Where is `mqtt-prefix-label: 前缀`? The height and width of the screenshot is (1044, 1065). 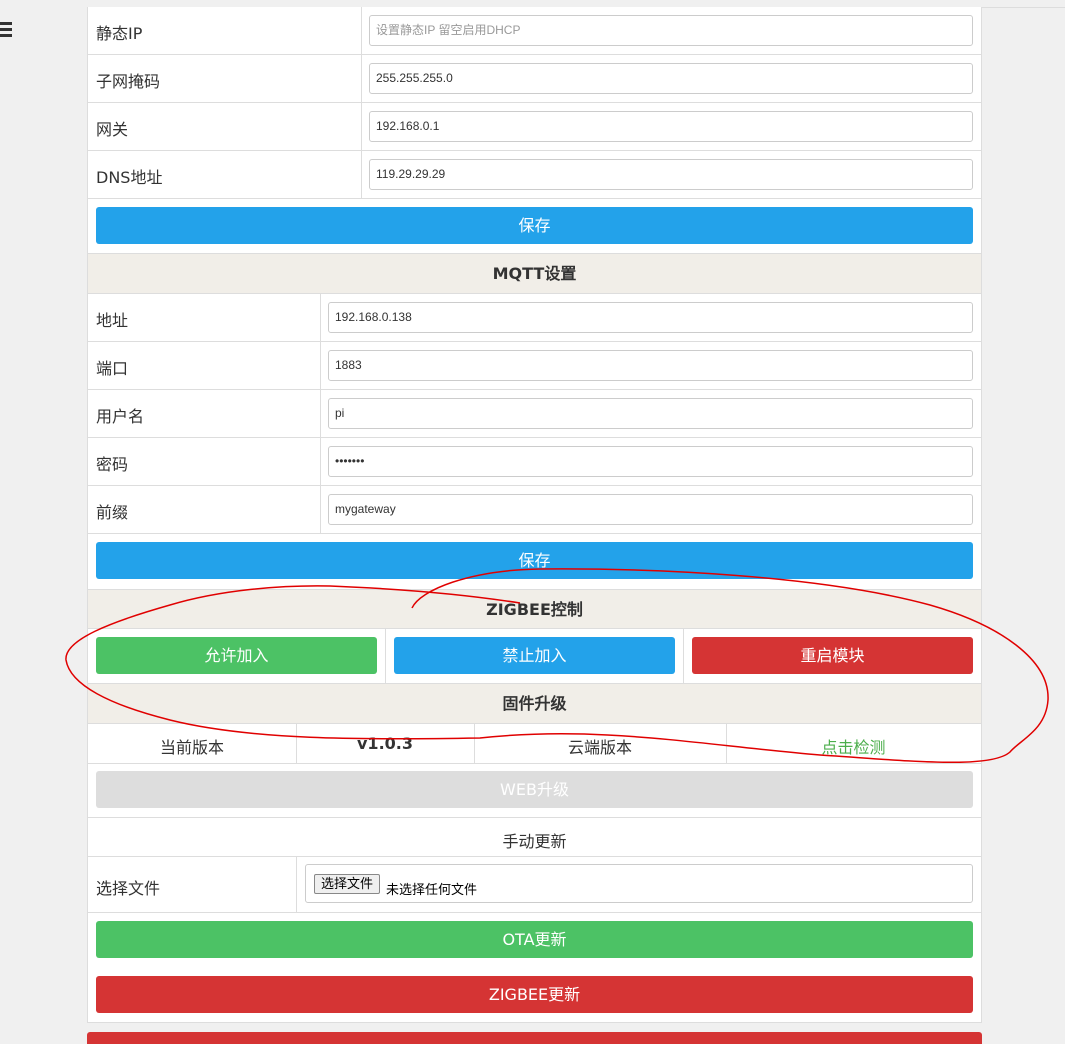
mqtt-prefix-label: 前缀 is located at coordinates (112, 512).